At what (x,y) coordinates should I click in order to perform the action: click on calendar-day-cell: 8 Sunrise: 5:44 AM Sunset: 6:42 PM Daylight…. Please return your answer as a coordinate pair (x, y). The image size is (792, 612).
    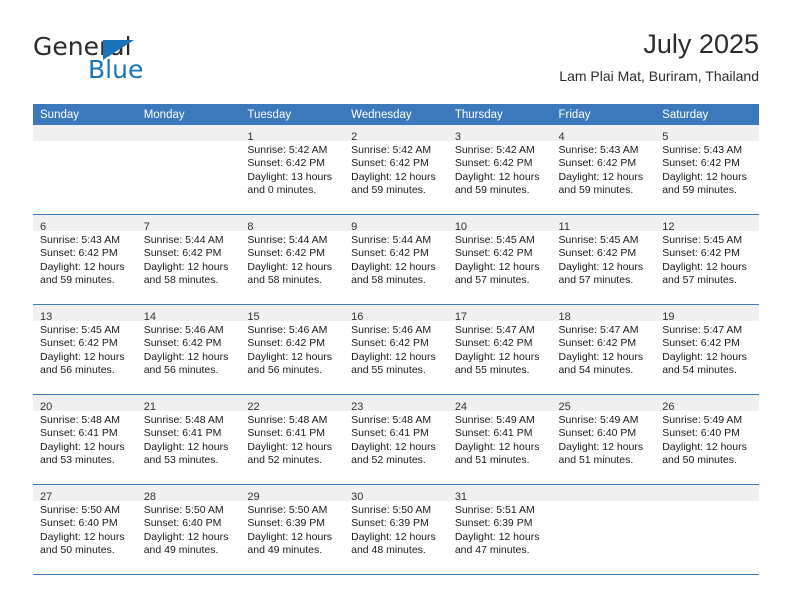
    Looking at the image, I should click on (292, 259).